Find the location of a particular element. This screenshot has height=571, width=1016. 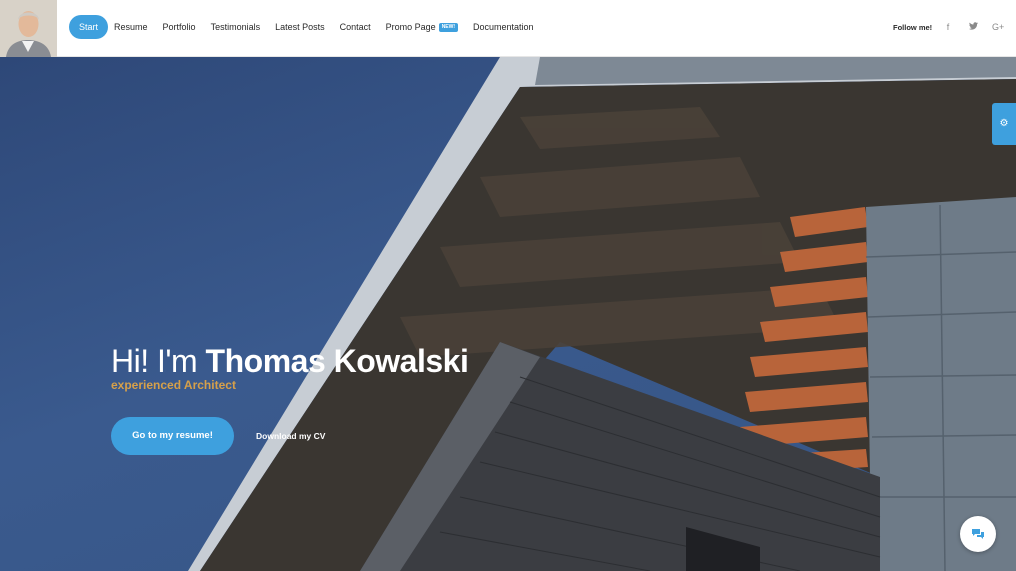

nav-item-latest-posts: Latest Posts is located at coordinates (300, 27).